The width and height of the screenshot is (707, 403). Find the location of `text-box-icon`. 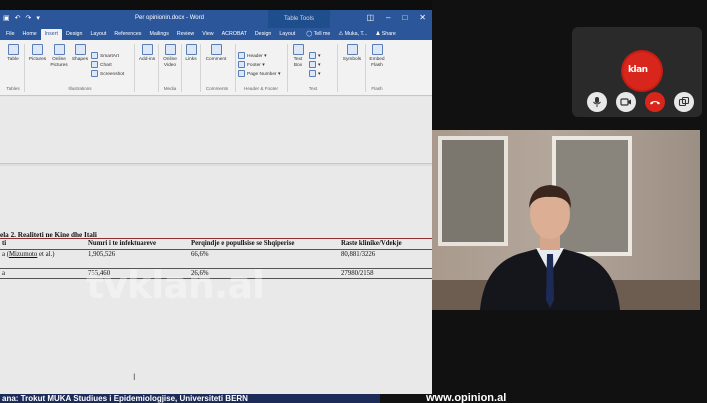

text-box-icon is located at coordinates (298, 49).